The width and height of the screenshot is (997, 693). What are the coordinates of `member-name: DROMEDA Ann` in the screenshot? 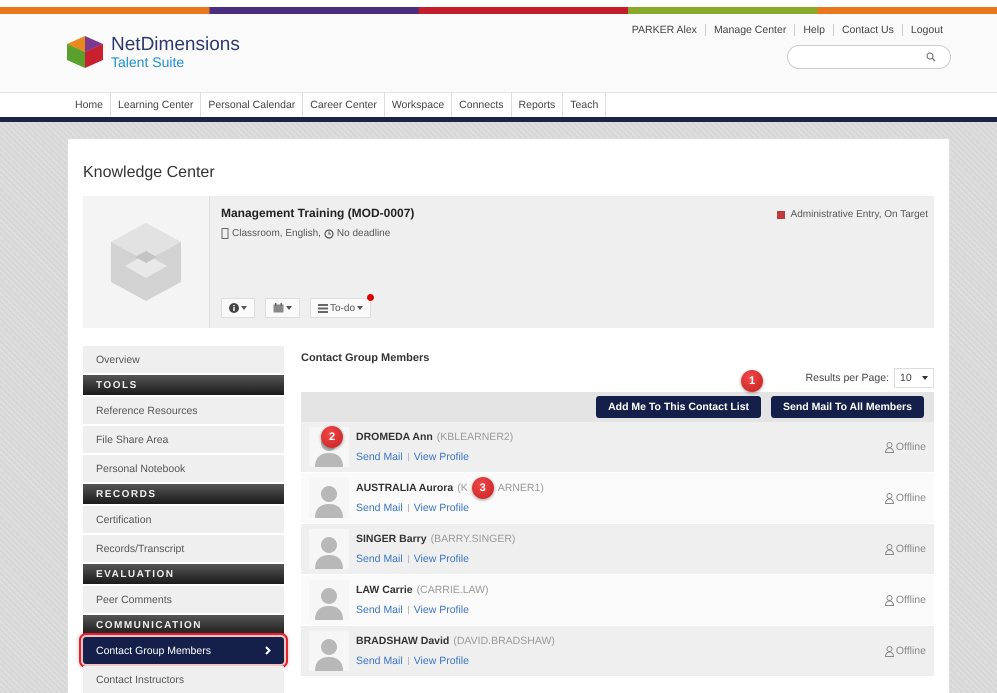 It's located at (394, 437).